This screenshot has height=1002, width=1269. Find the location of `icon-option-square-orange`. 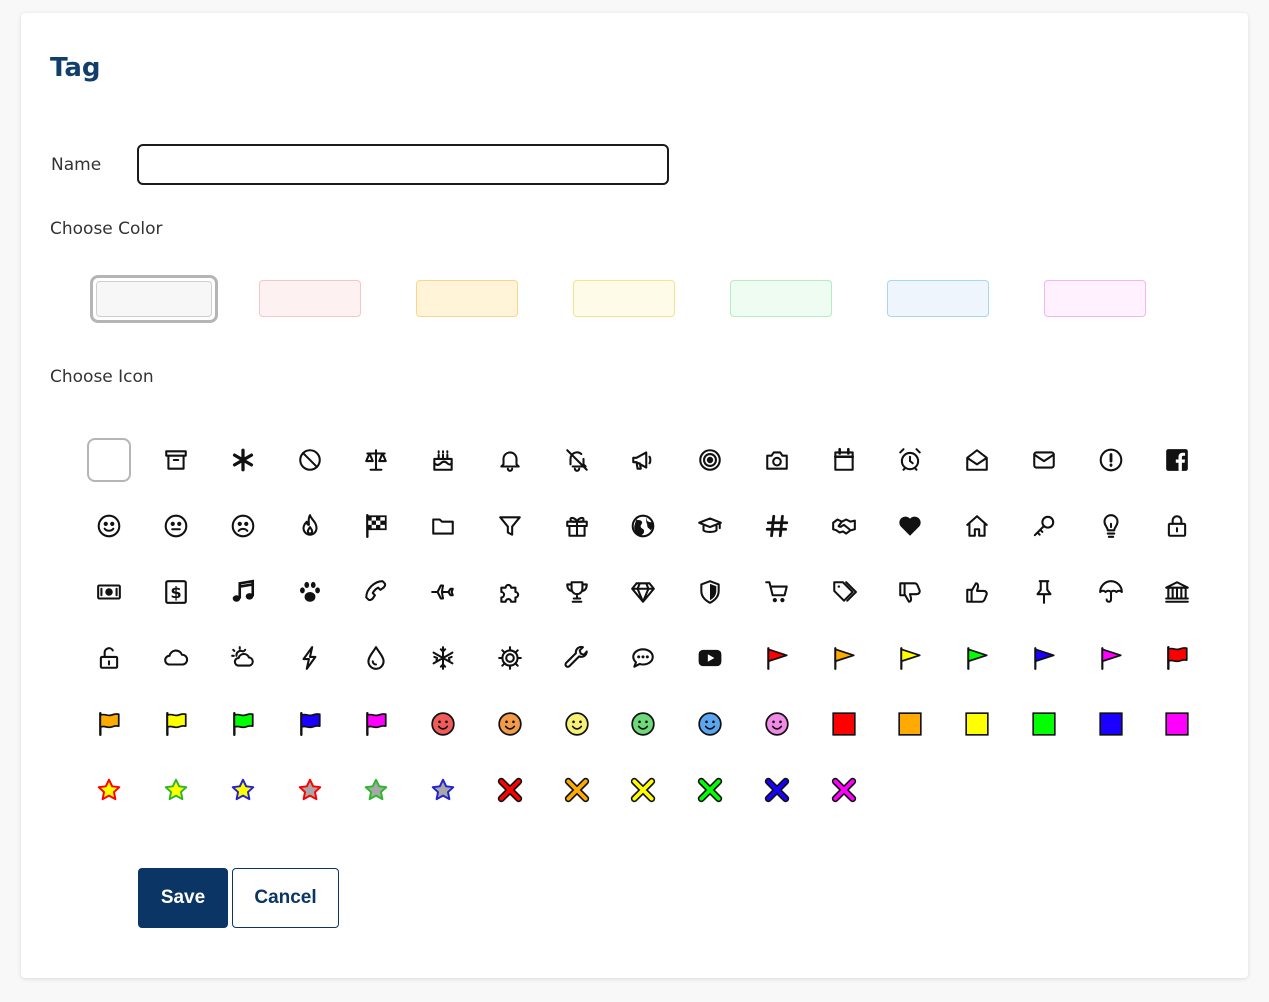

icon-option-square-orange is located at coordinates (910, 724).